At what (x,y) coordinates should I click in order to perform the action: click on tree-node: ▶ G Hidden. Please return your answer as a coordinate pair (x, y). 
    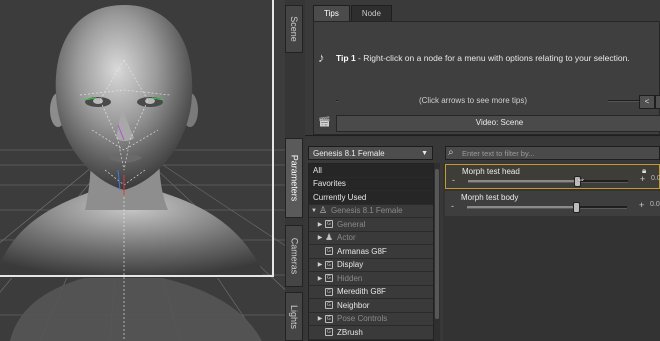
    Looking at the image, I should click on (371, 279).